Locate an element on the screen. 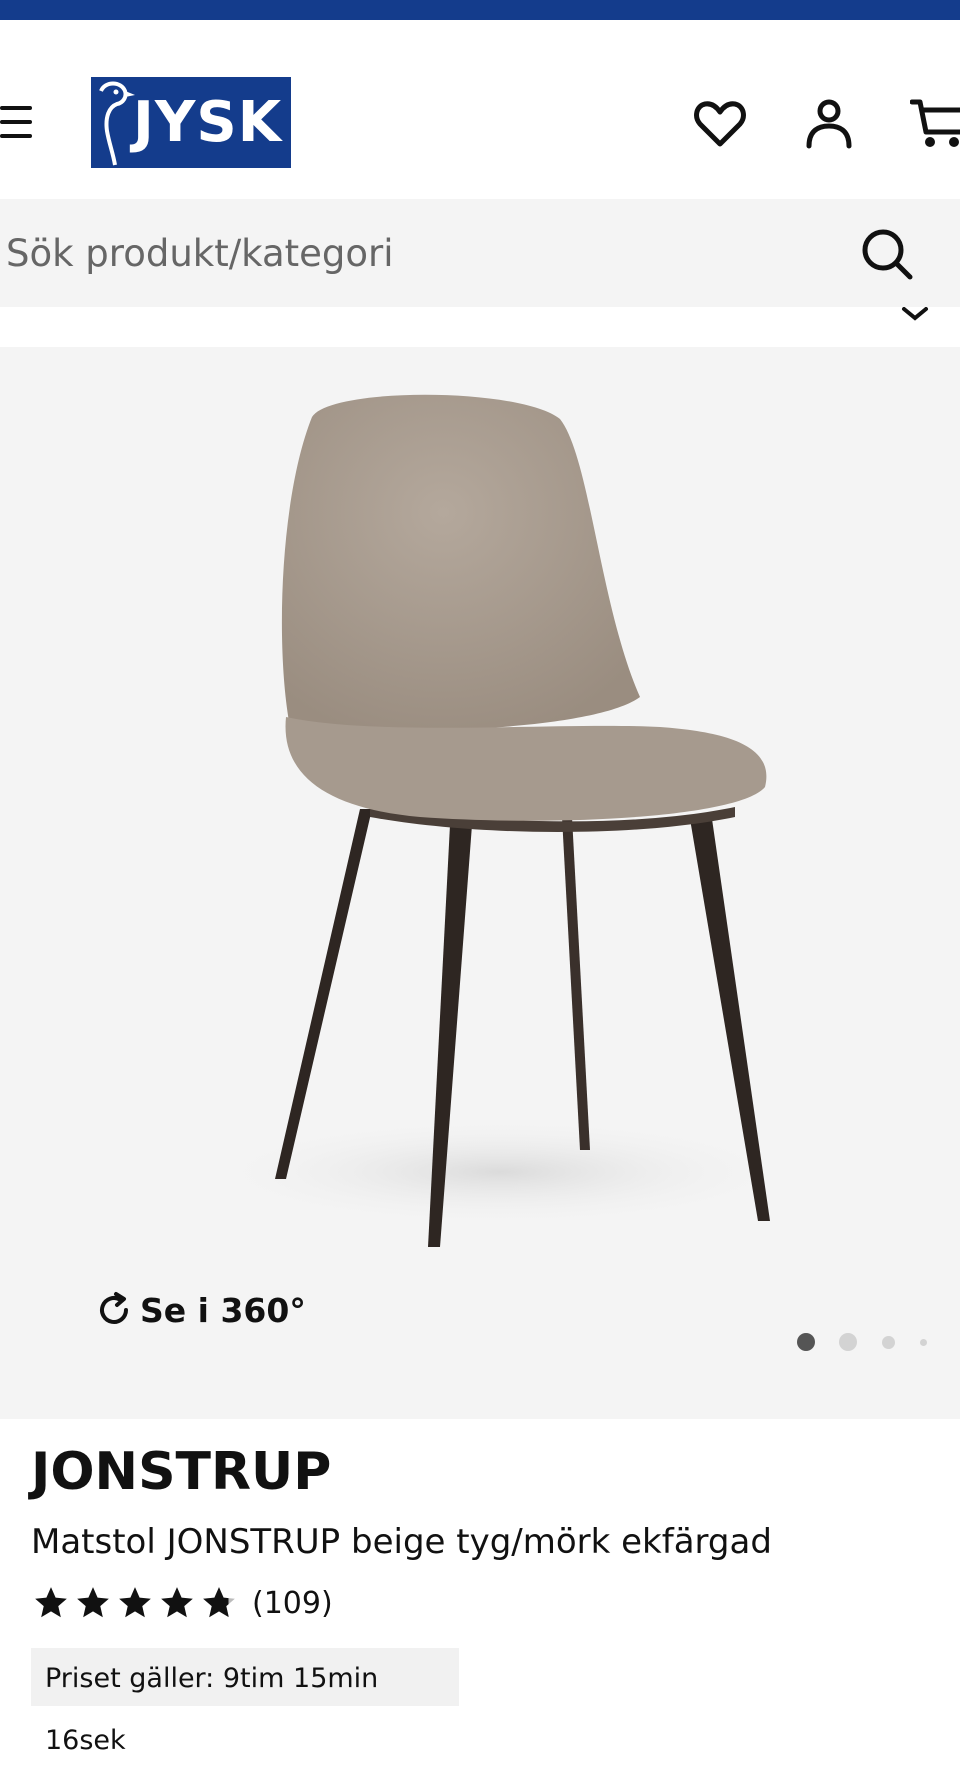 The width and height of the screenshot is (960, 1772). top-brand-bar is located at coordinates (480, 10).